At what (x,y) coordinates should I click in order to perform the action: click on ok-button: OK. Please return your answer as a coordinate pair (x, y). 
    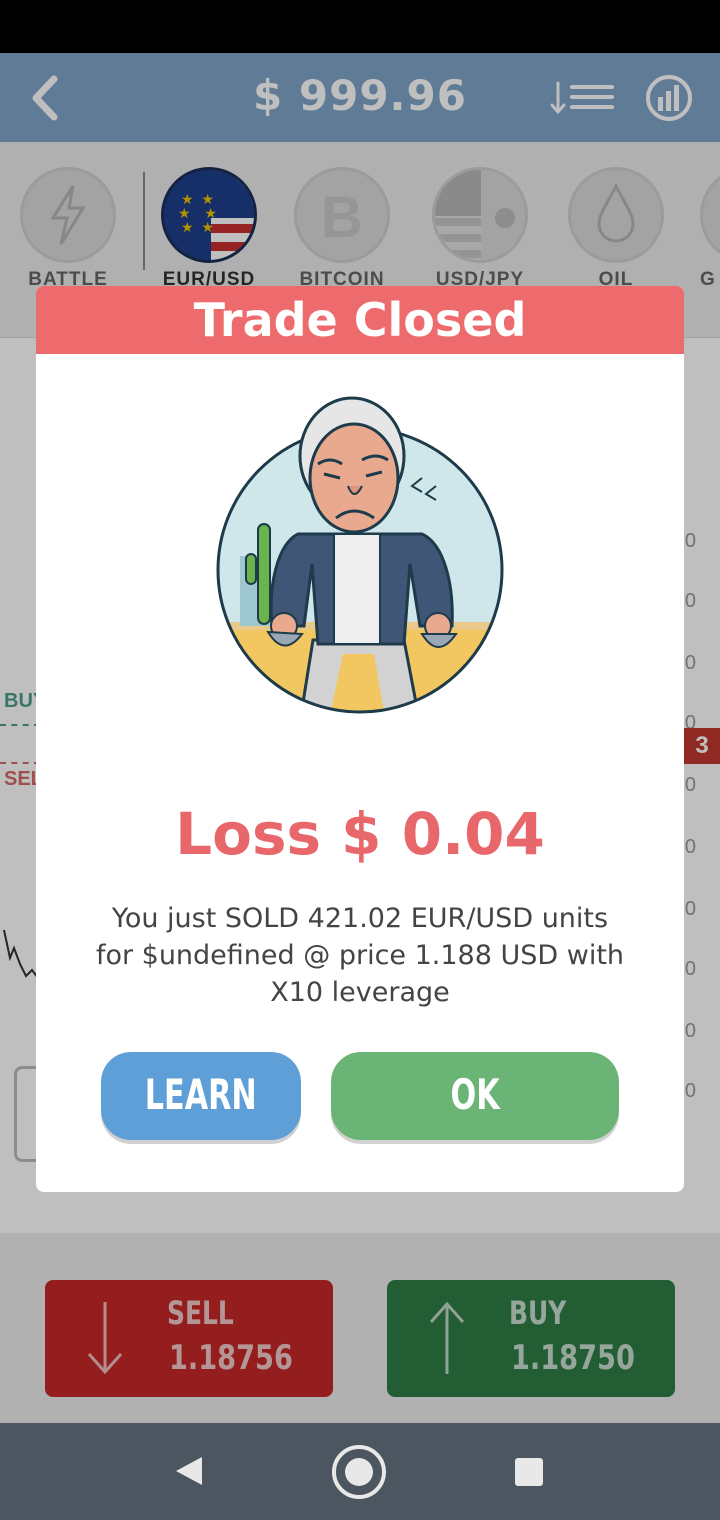
    Looking at the image, I should click on (475, 1096).